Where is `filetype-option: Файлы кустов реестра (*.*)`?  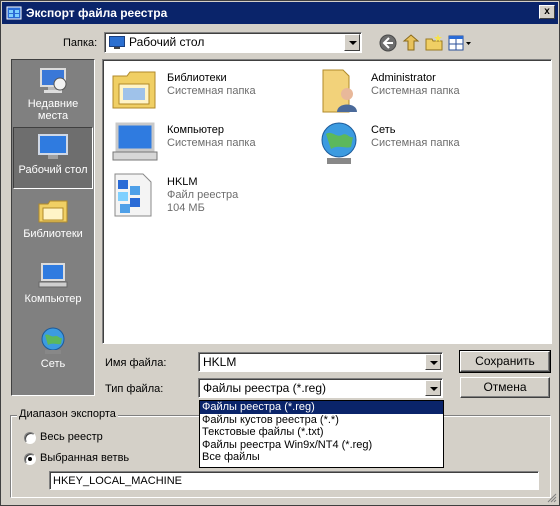 filetype-option: Файлы кустов реестра (*.*) is located at coordinates (321, 420).